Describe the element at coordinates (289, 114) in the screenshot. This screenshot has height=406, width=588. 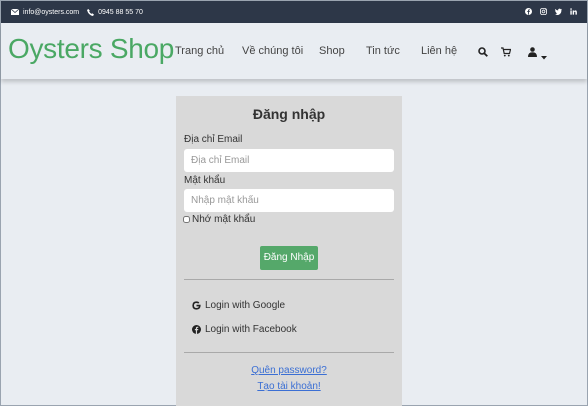
I see `login-title: Đăng nhập` at that location.